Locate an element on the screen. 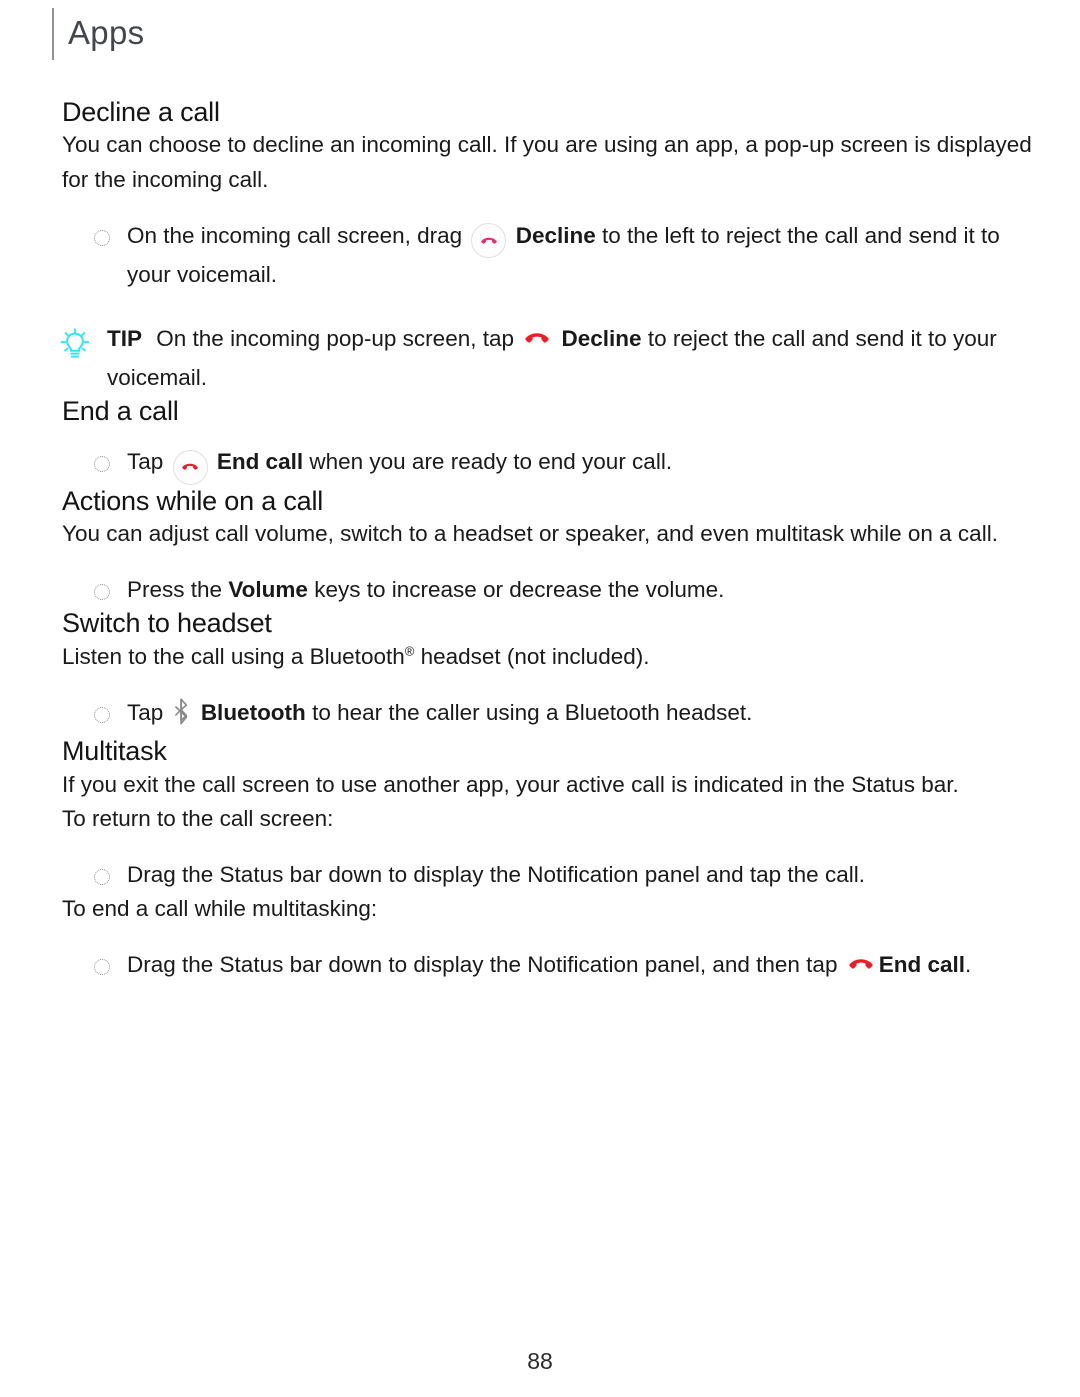 The height and width of the screenshot is (1397, 1080). list-item-text-pre: Press the is located at coordinates (175, 590).